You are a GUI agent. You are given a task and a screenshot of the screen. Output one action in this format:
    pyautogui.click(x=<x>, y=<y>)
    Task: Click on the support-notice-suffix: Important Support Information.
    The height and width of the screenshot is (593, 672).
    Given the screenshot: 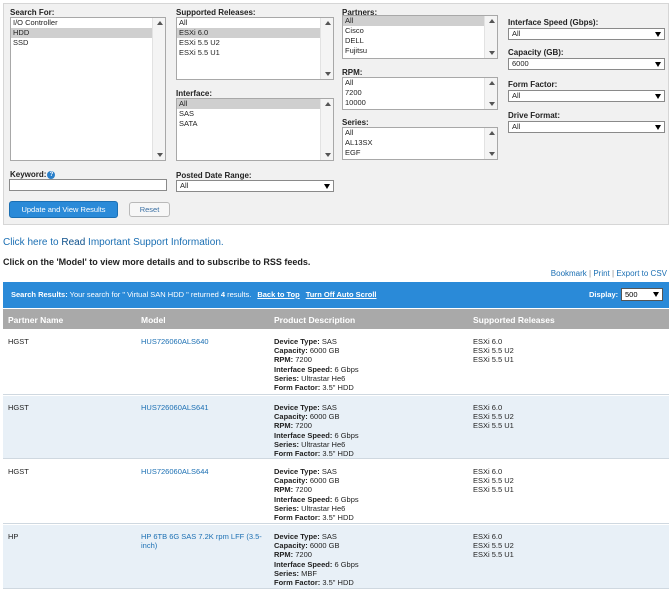 What is the action you would take?
    pyautogui.click(x=154, y=242)
    